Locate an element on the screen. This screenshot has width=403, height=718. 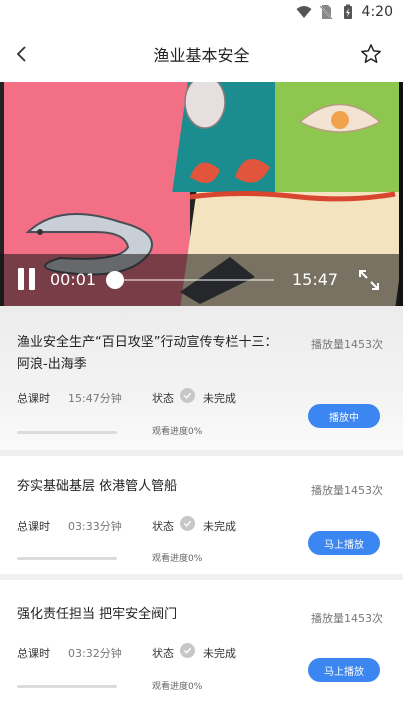
status-bar: 4:20 is located at coordinates (201, 14).